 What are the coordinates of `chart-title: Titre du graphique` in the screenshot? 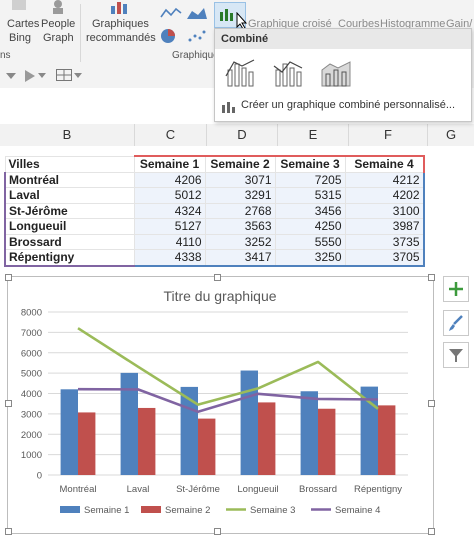 It's located at (219, 296).